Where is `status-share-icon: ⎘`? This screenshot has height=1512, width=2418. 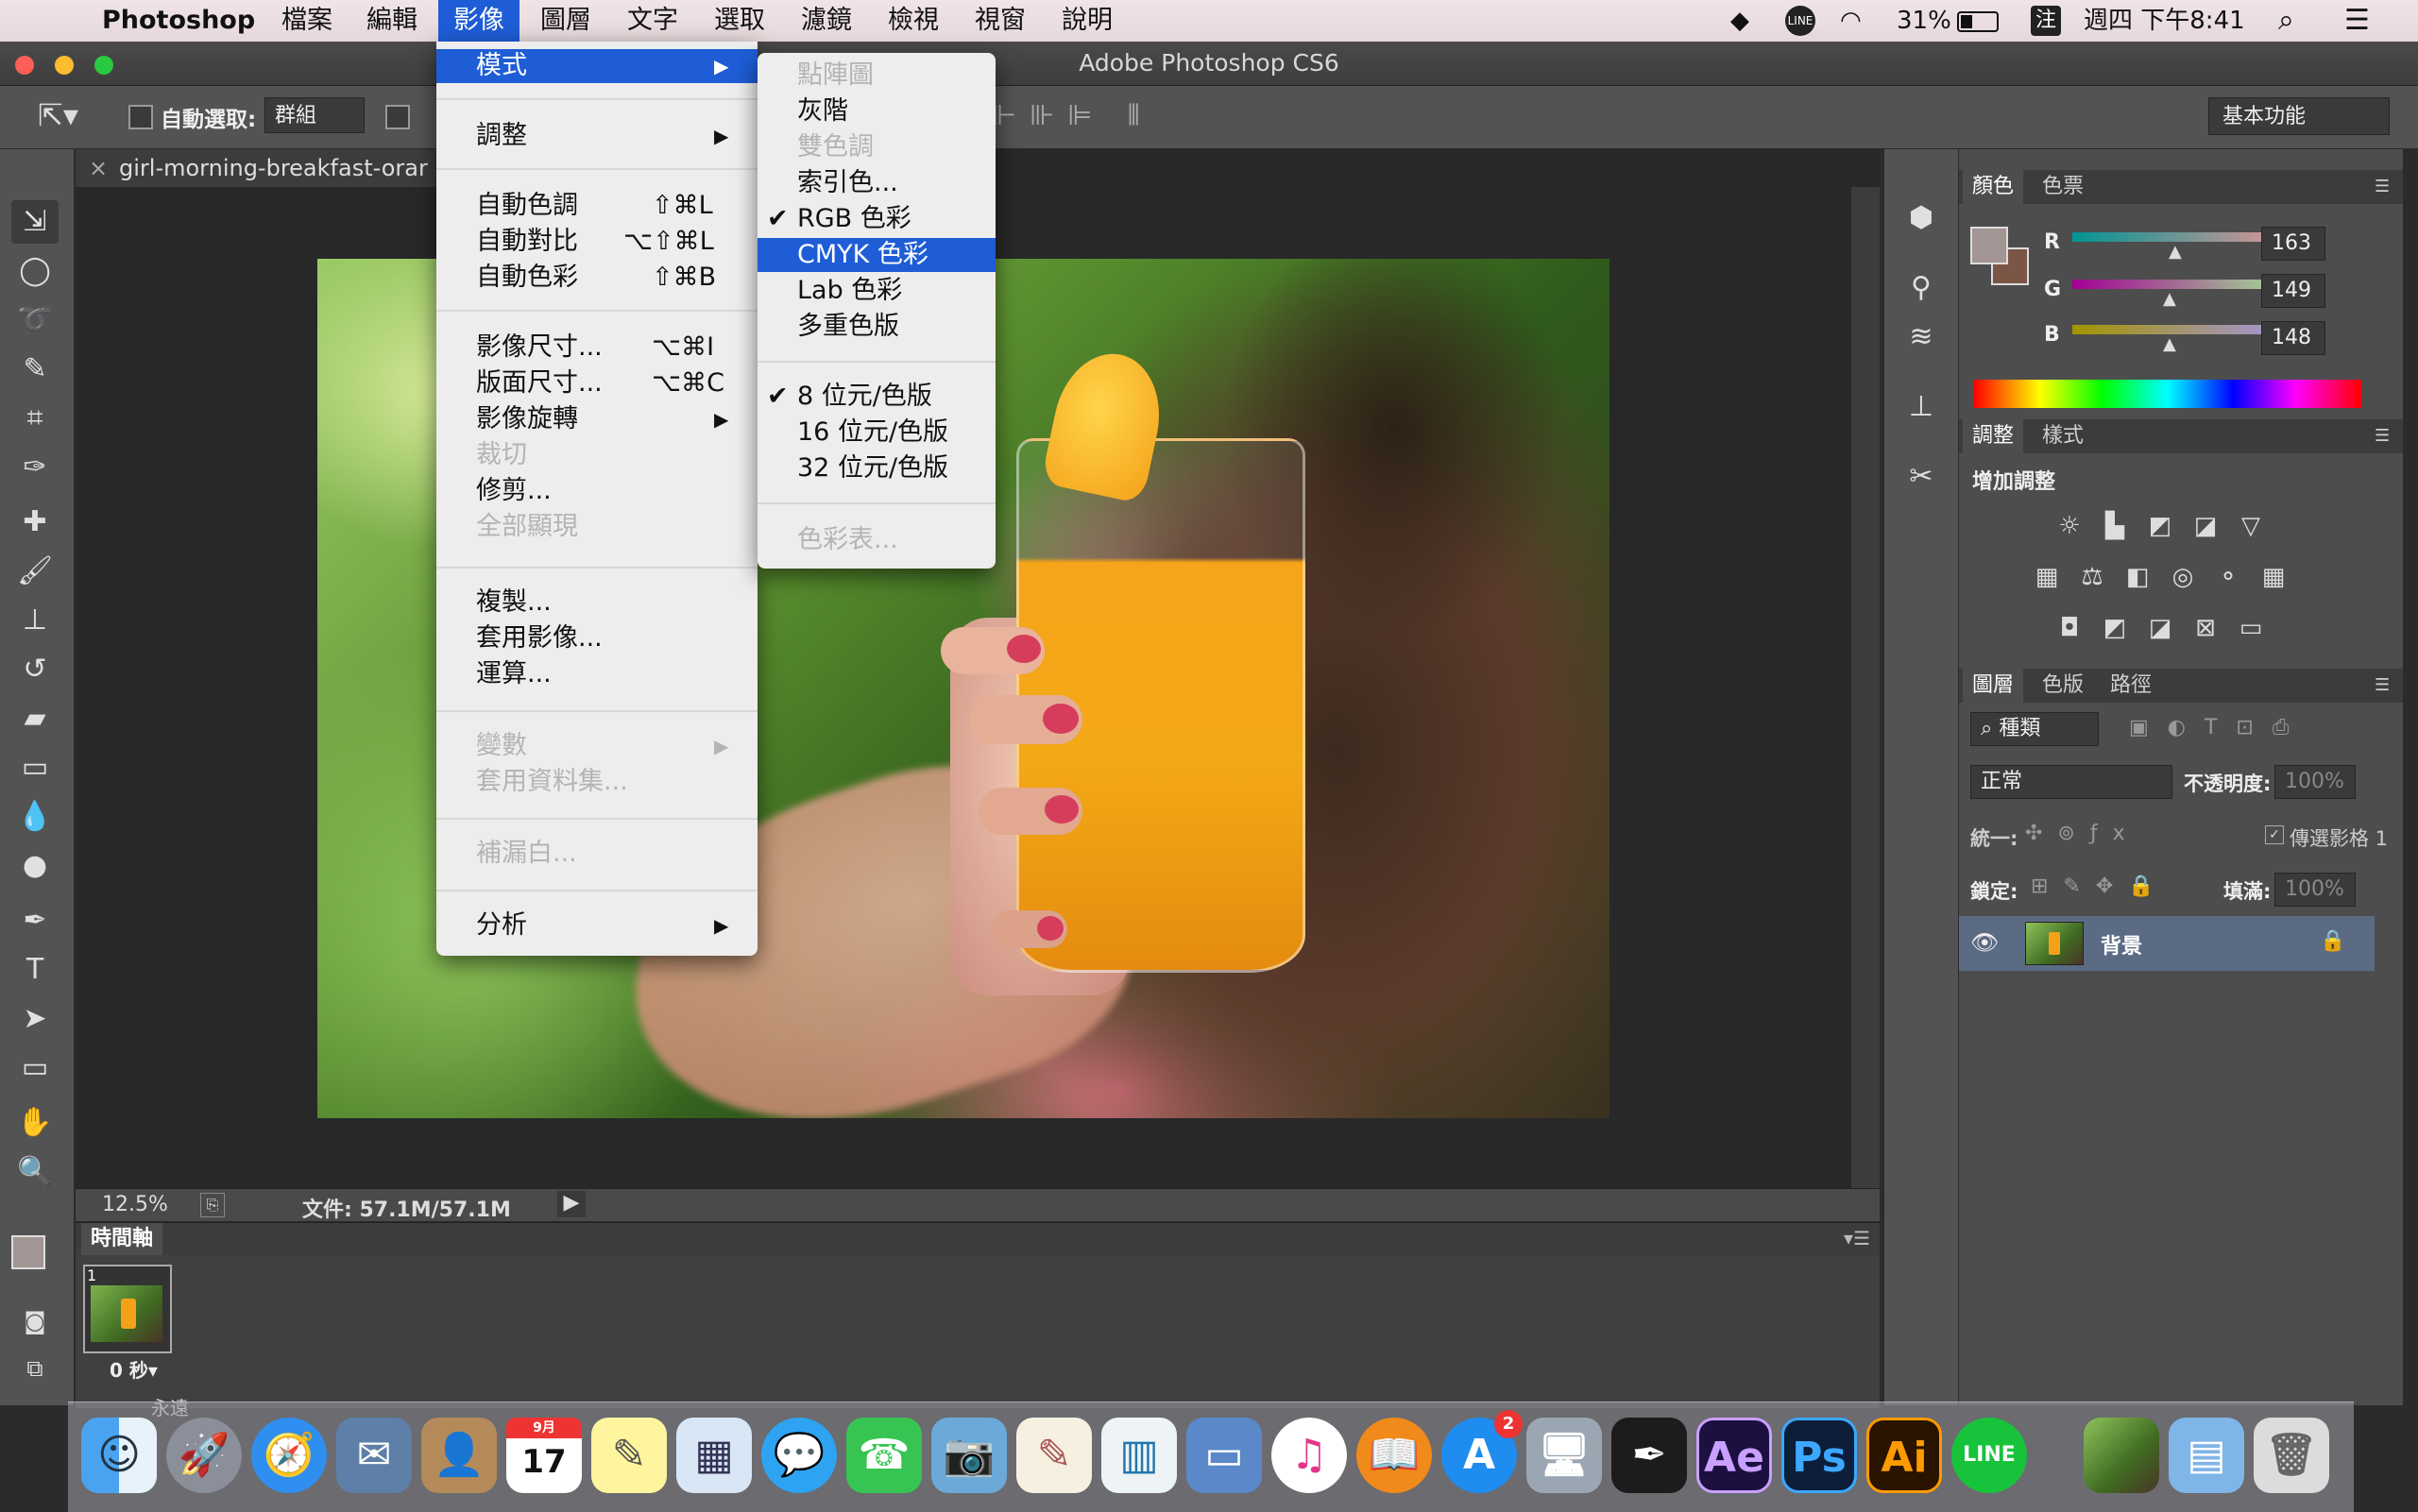 status-share-icon: ⎘ is located at coordinates (213, 1205).